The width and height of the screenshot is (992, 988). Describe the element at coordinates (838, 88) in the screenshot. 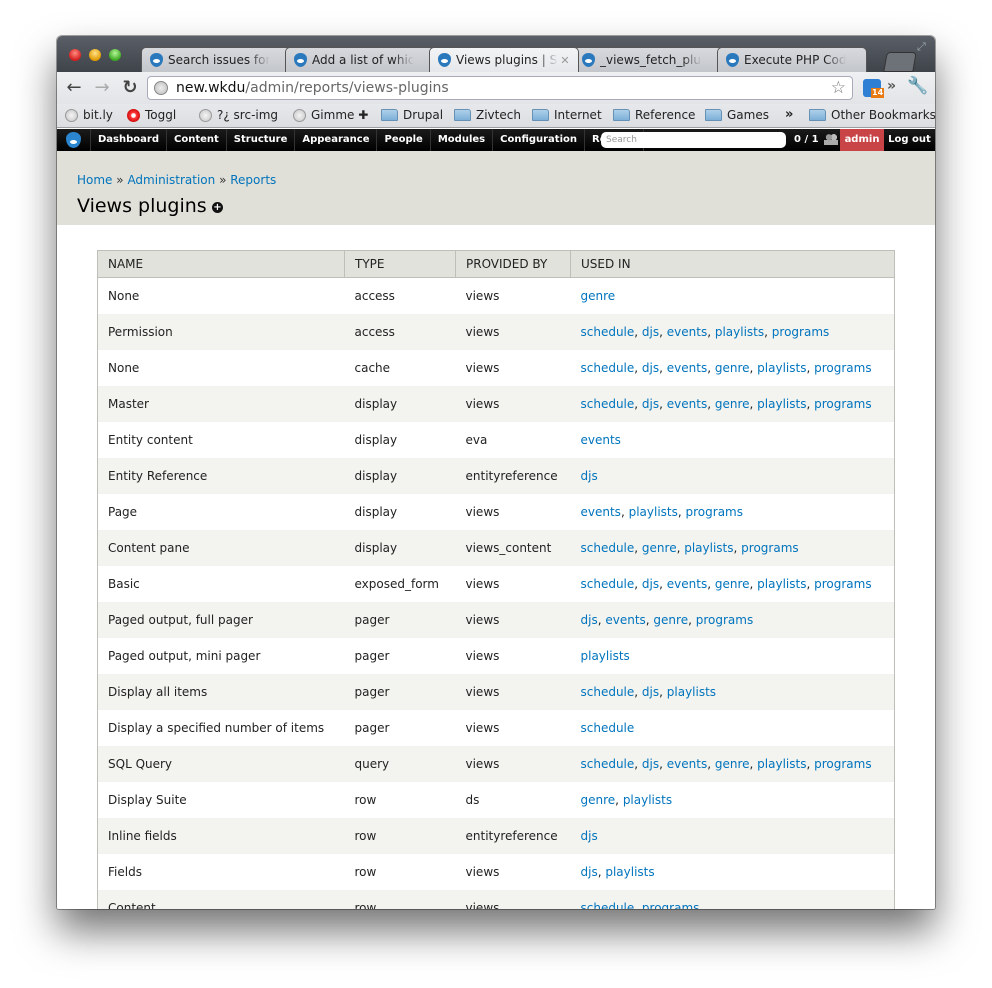

I see `bookmark-star-icon: ☆` at that location.